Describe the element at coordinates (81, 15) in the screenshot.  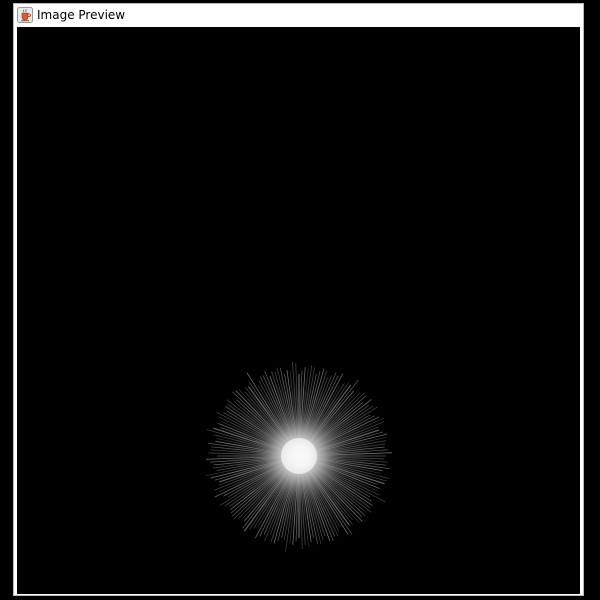
I see `window-title: Image Preview` at that location.